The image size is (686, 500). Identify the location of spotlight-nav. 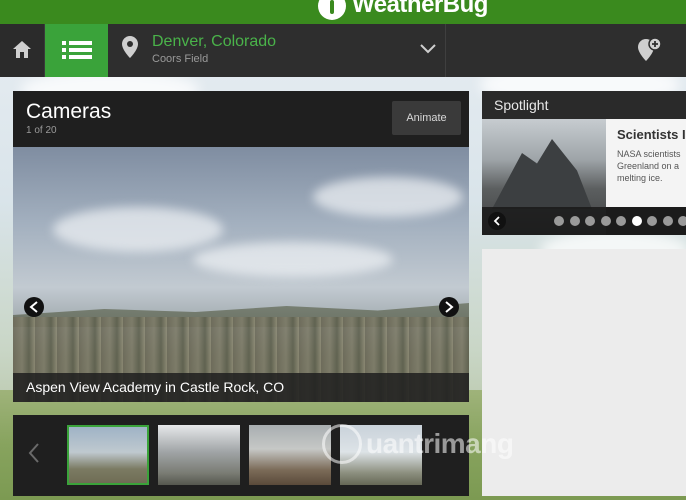
(584, 221).